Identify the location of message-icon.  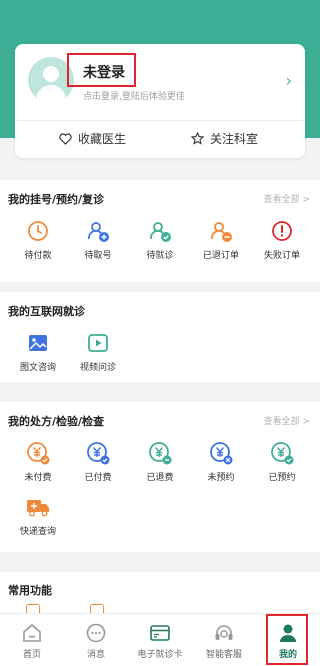
(96, 633).